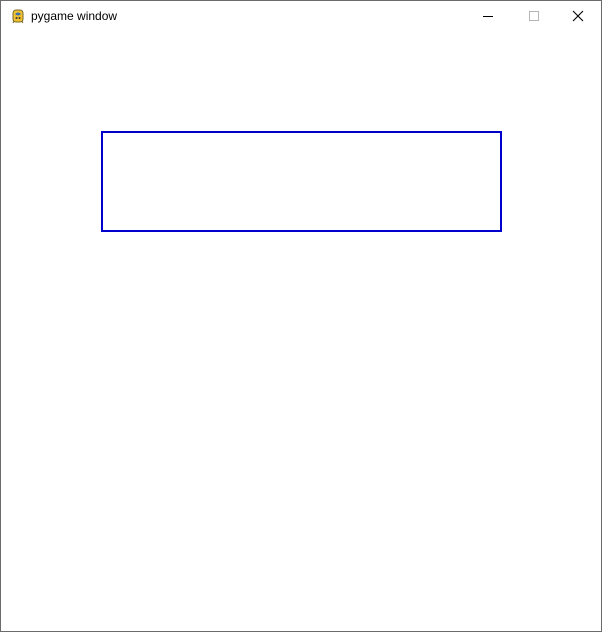  I want to click on blue-outline-rectangle, so click(301, 181).